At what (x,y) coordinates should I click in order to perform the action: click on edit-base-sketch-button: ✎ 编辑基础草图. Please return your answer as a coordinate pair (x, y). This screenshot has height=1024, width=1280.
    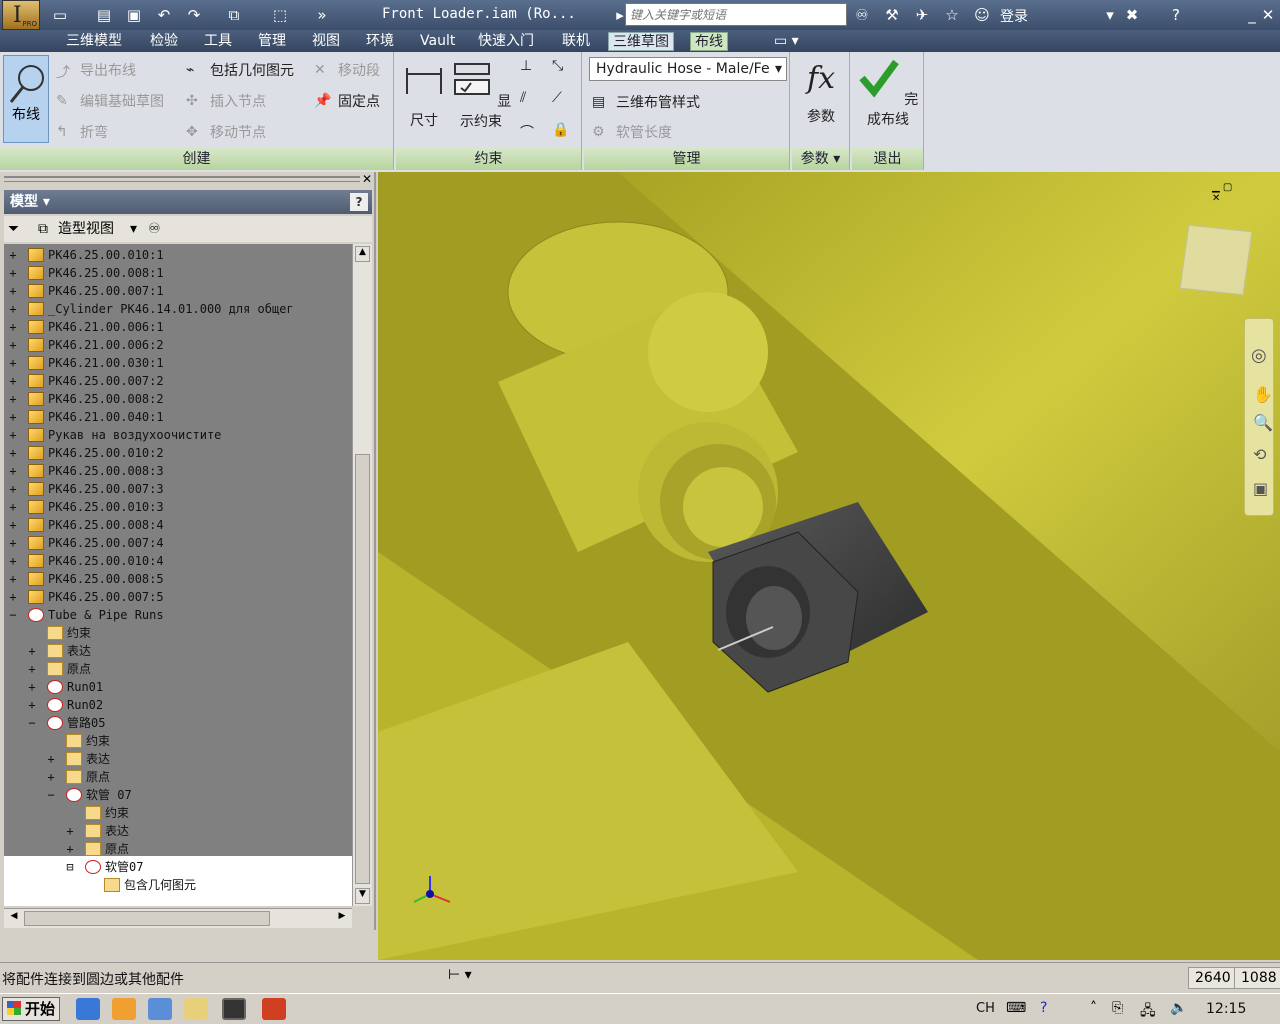
    Looking at the image, I should click on (110, 101).